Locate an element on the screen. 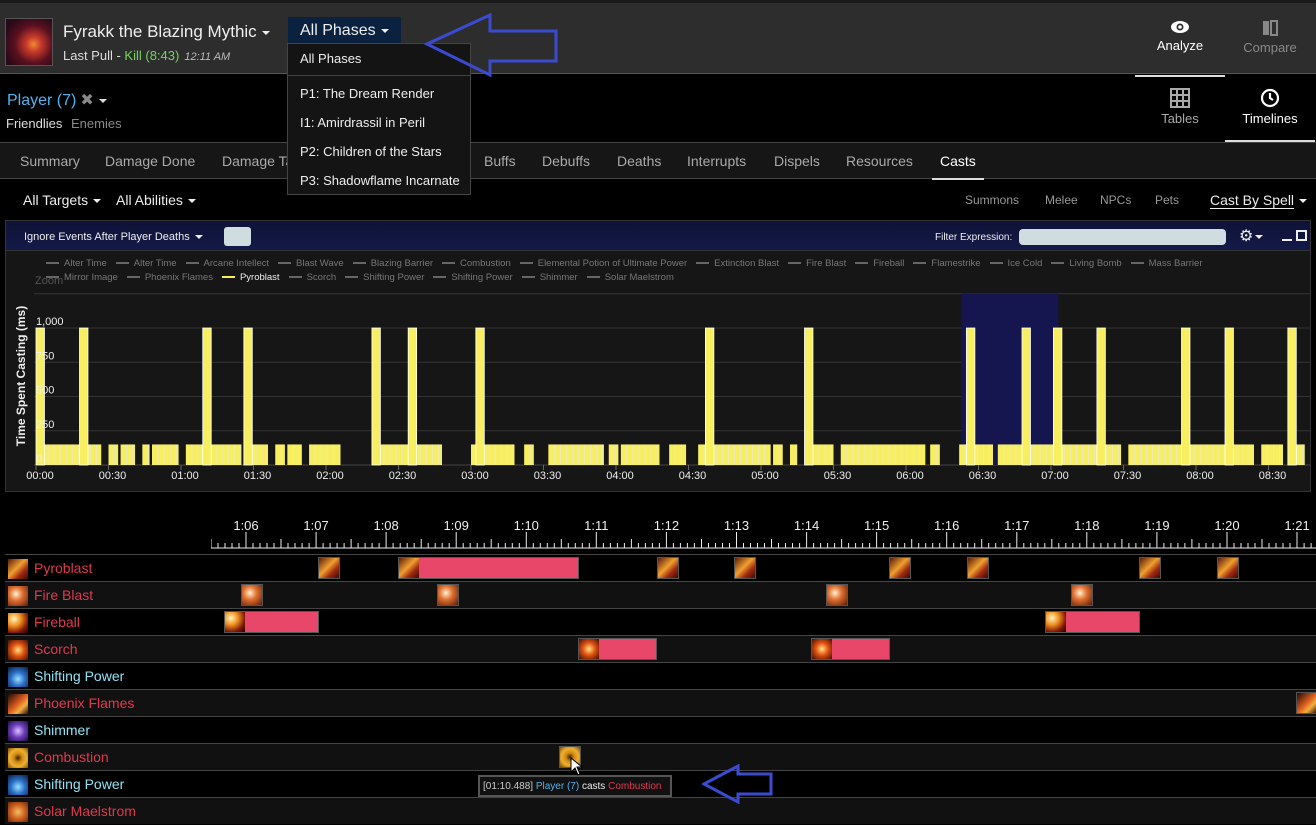 This screenshot has width=1316, height=825. cast-by-selector: Cast By Spell is located at coordinates (1259, 200).